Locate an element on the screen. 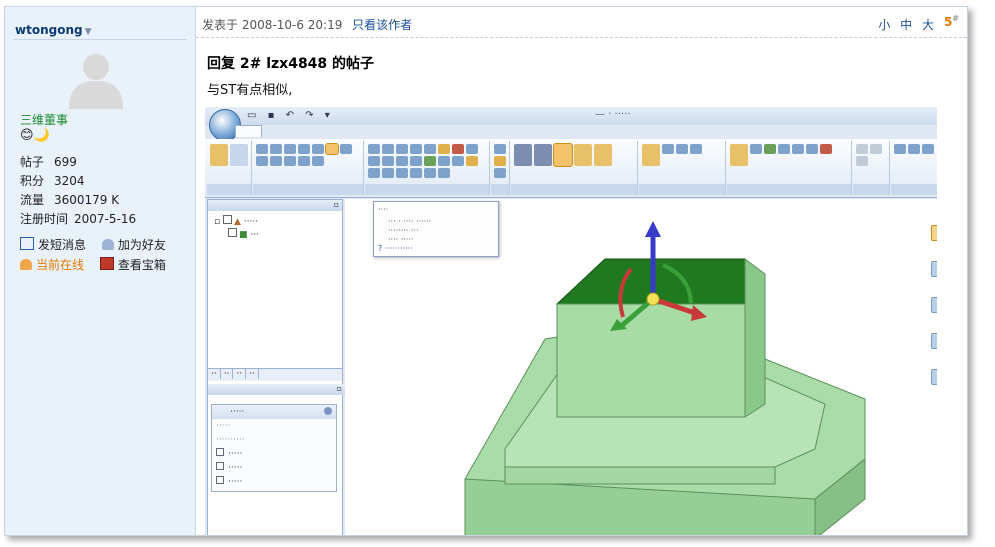 The width and height of the screenshot is (995, 547). post-body: 与ST有点相似, is located at coordinates (250, 90).